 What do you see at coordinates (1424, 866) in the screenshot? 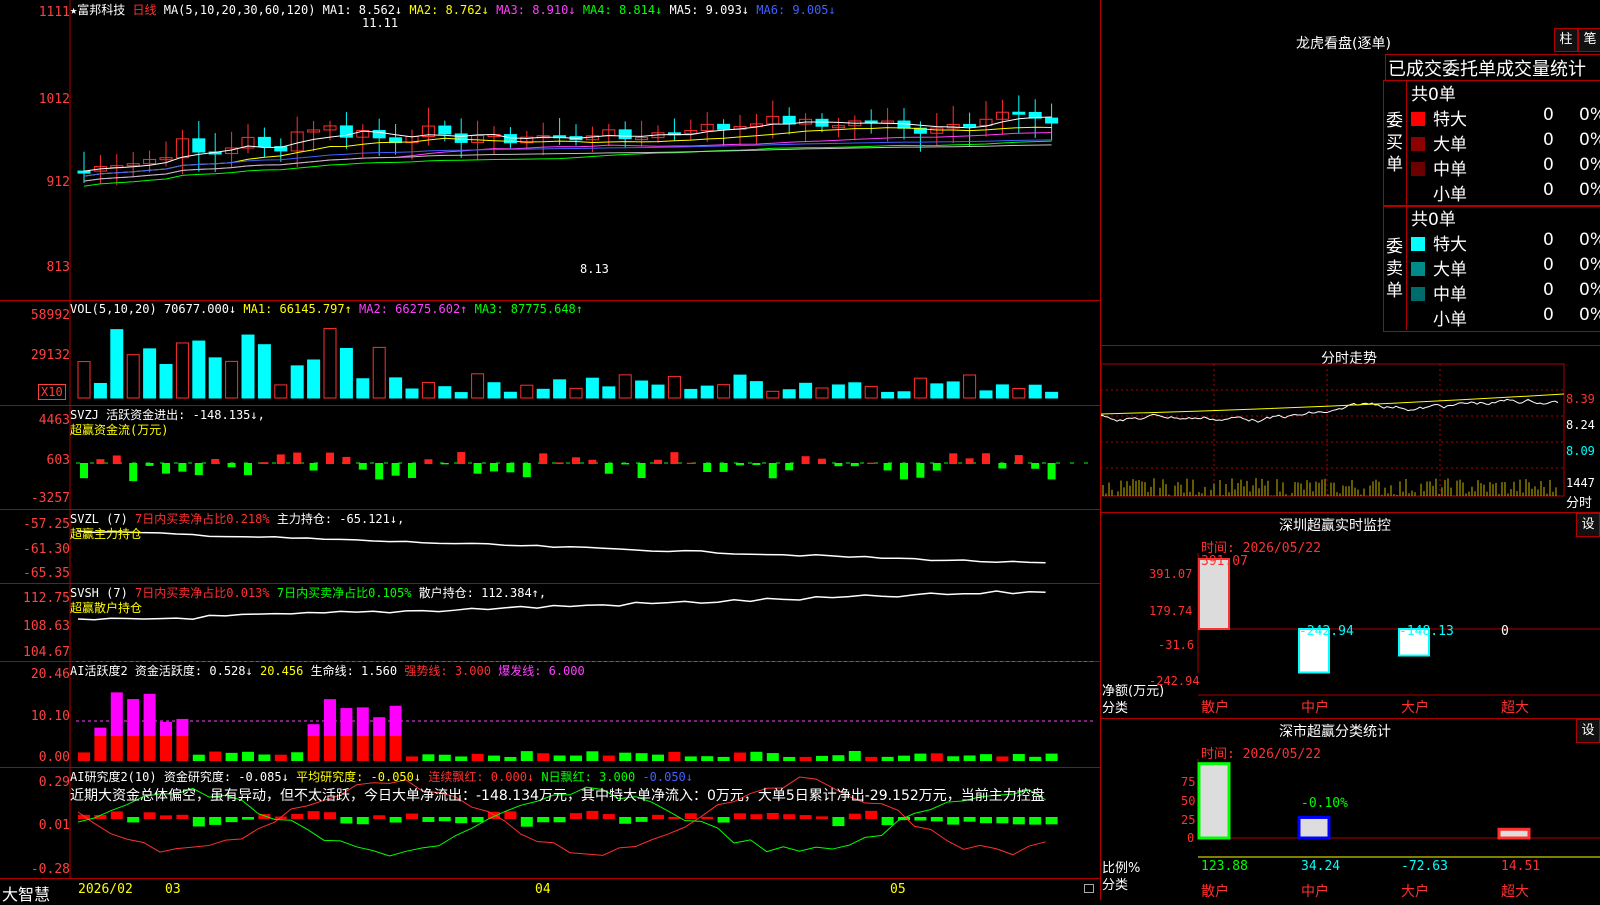
I see `sz-class-val-3: -72.63` at bounding box center [1424, 866].